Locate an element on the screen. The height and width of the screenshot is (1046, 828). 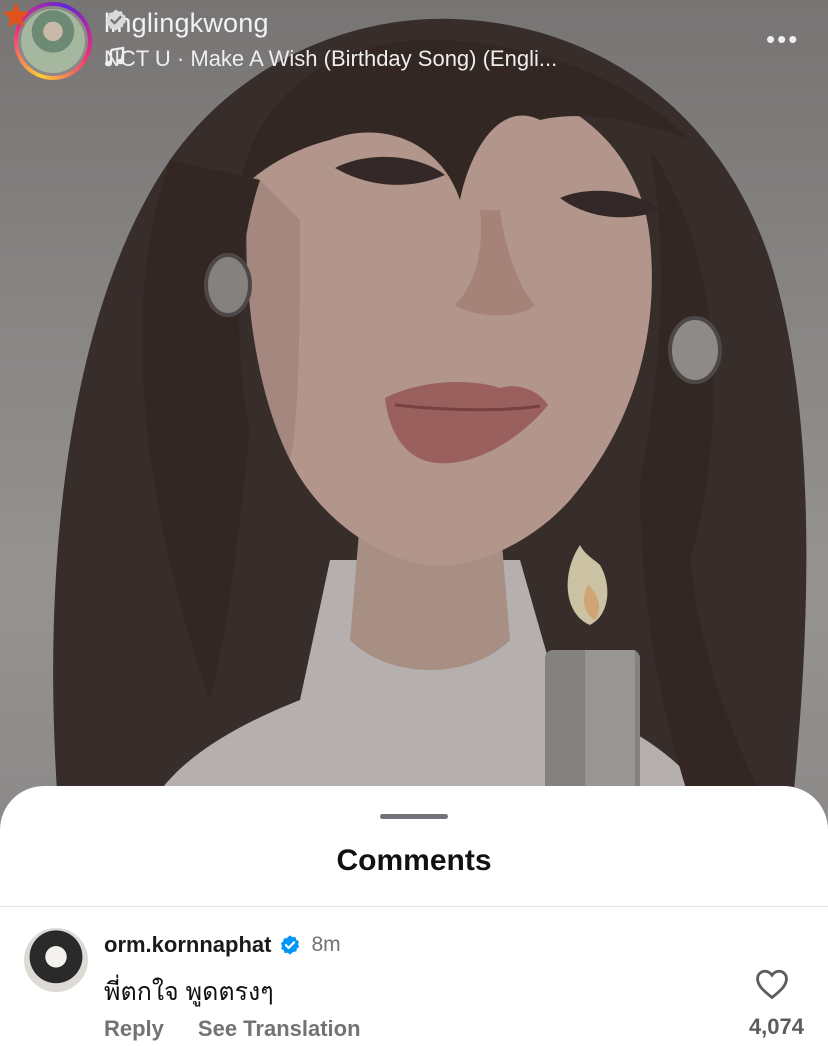
comment-time: 8m is located at coordinates (326, 944).